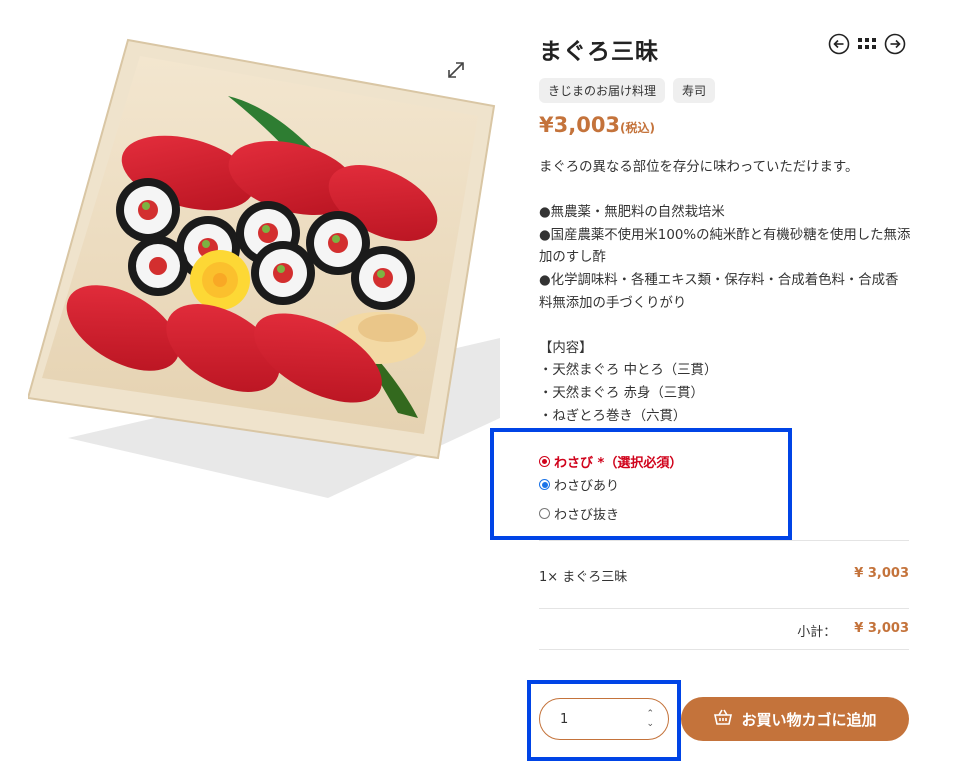 This screenshot has height=761, width=957. I want to click on option-label-text: わさび *（選択必須）, so click(618, 463).